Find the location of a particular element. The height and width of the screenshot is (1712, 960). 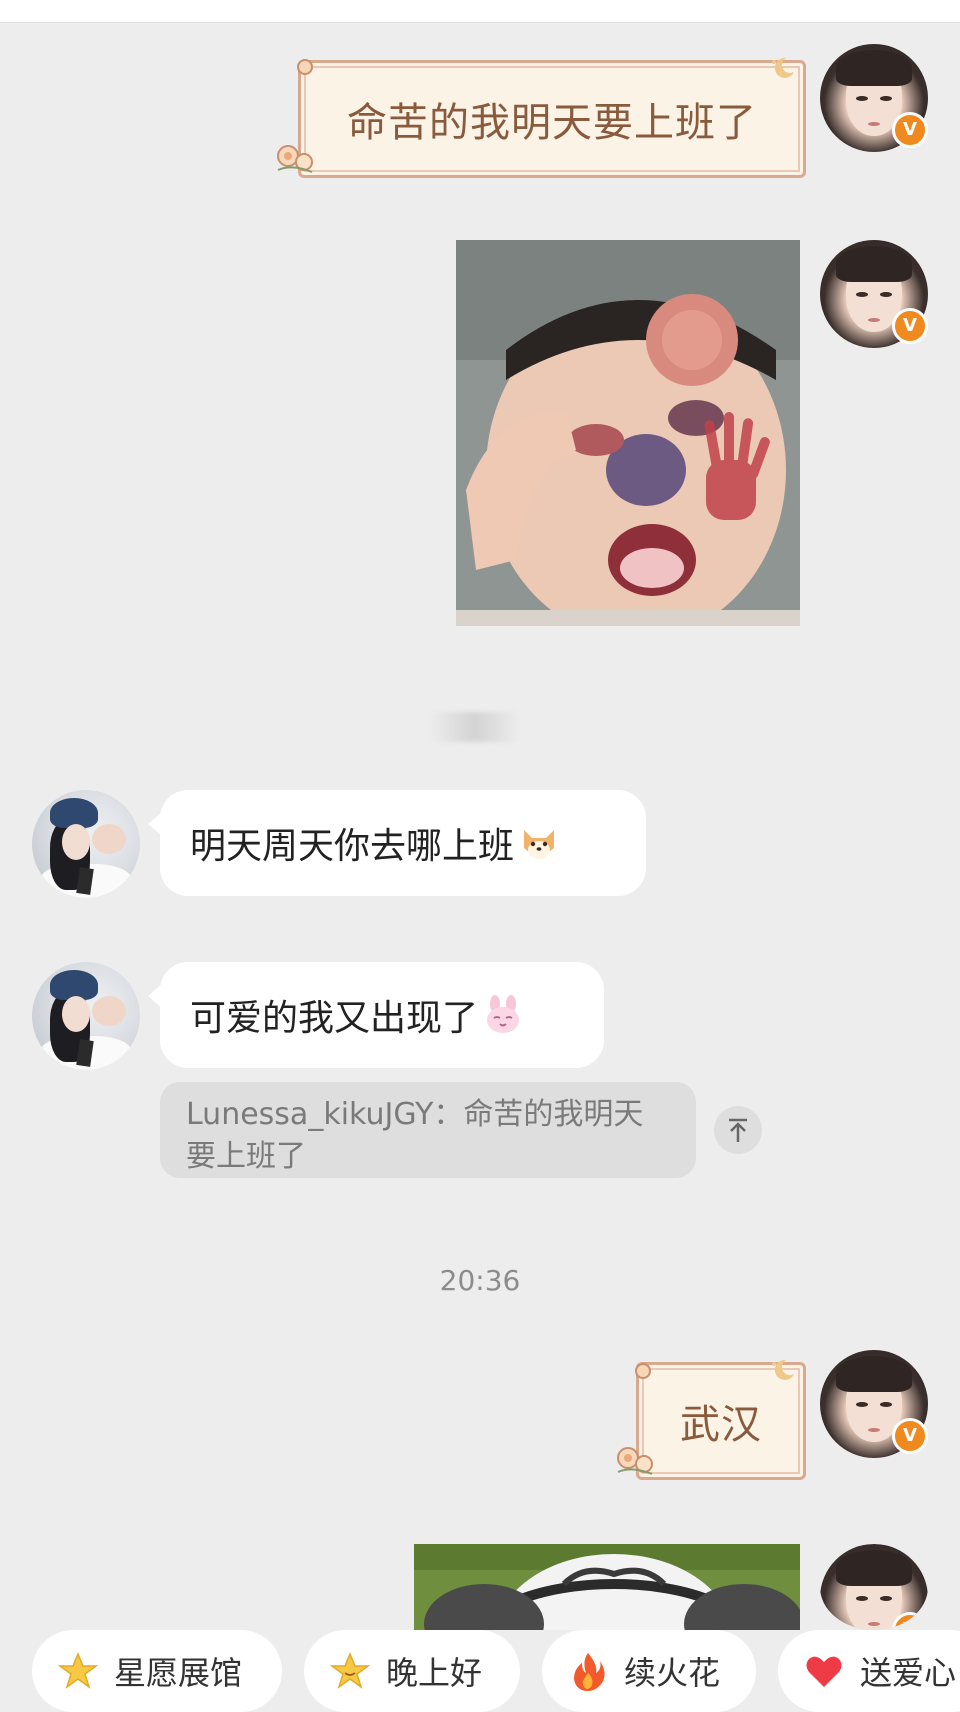

my-message-bubble-1: 命苦的我明天要上班了 is located at coordinates (552, 119).